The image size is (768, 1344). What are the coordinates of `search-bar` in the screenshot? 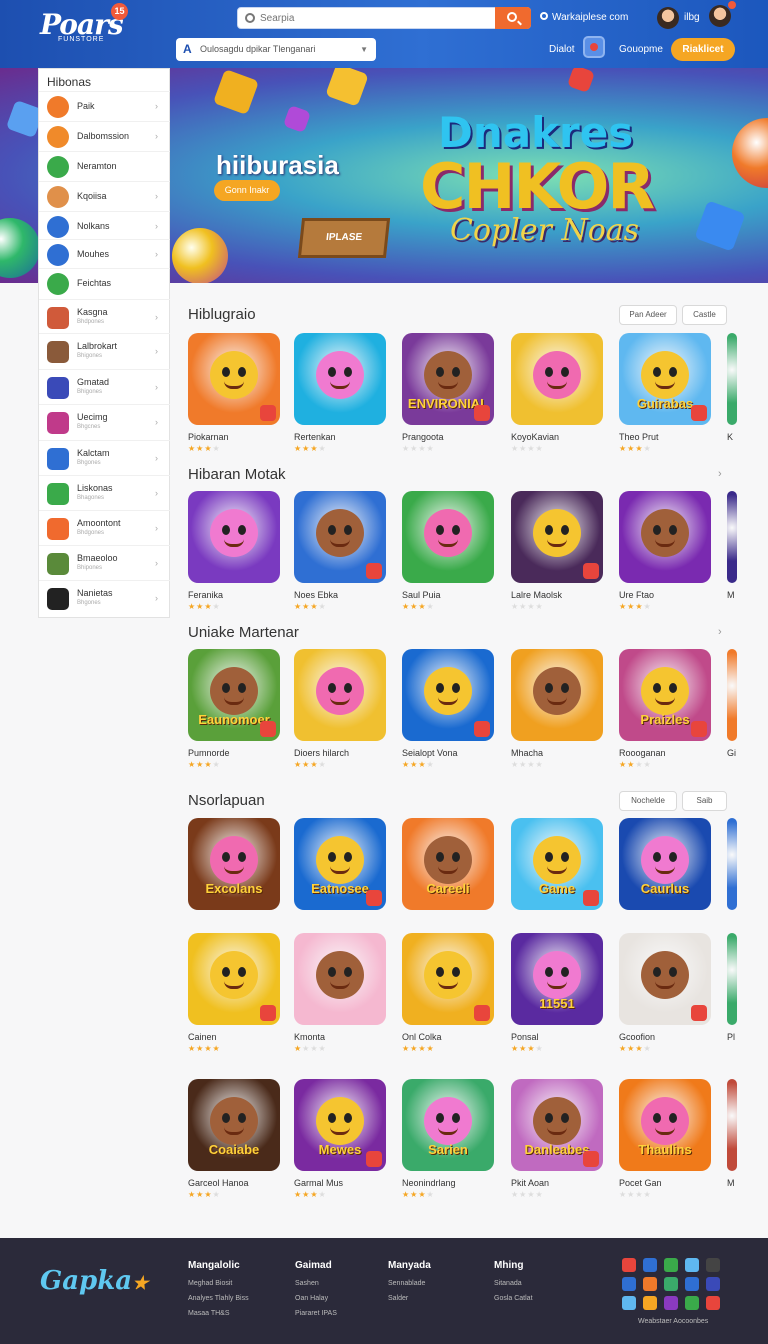 It's located at (384, 18).